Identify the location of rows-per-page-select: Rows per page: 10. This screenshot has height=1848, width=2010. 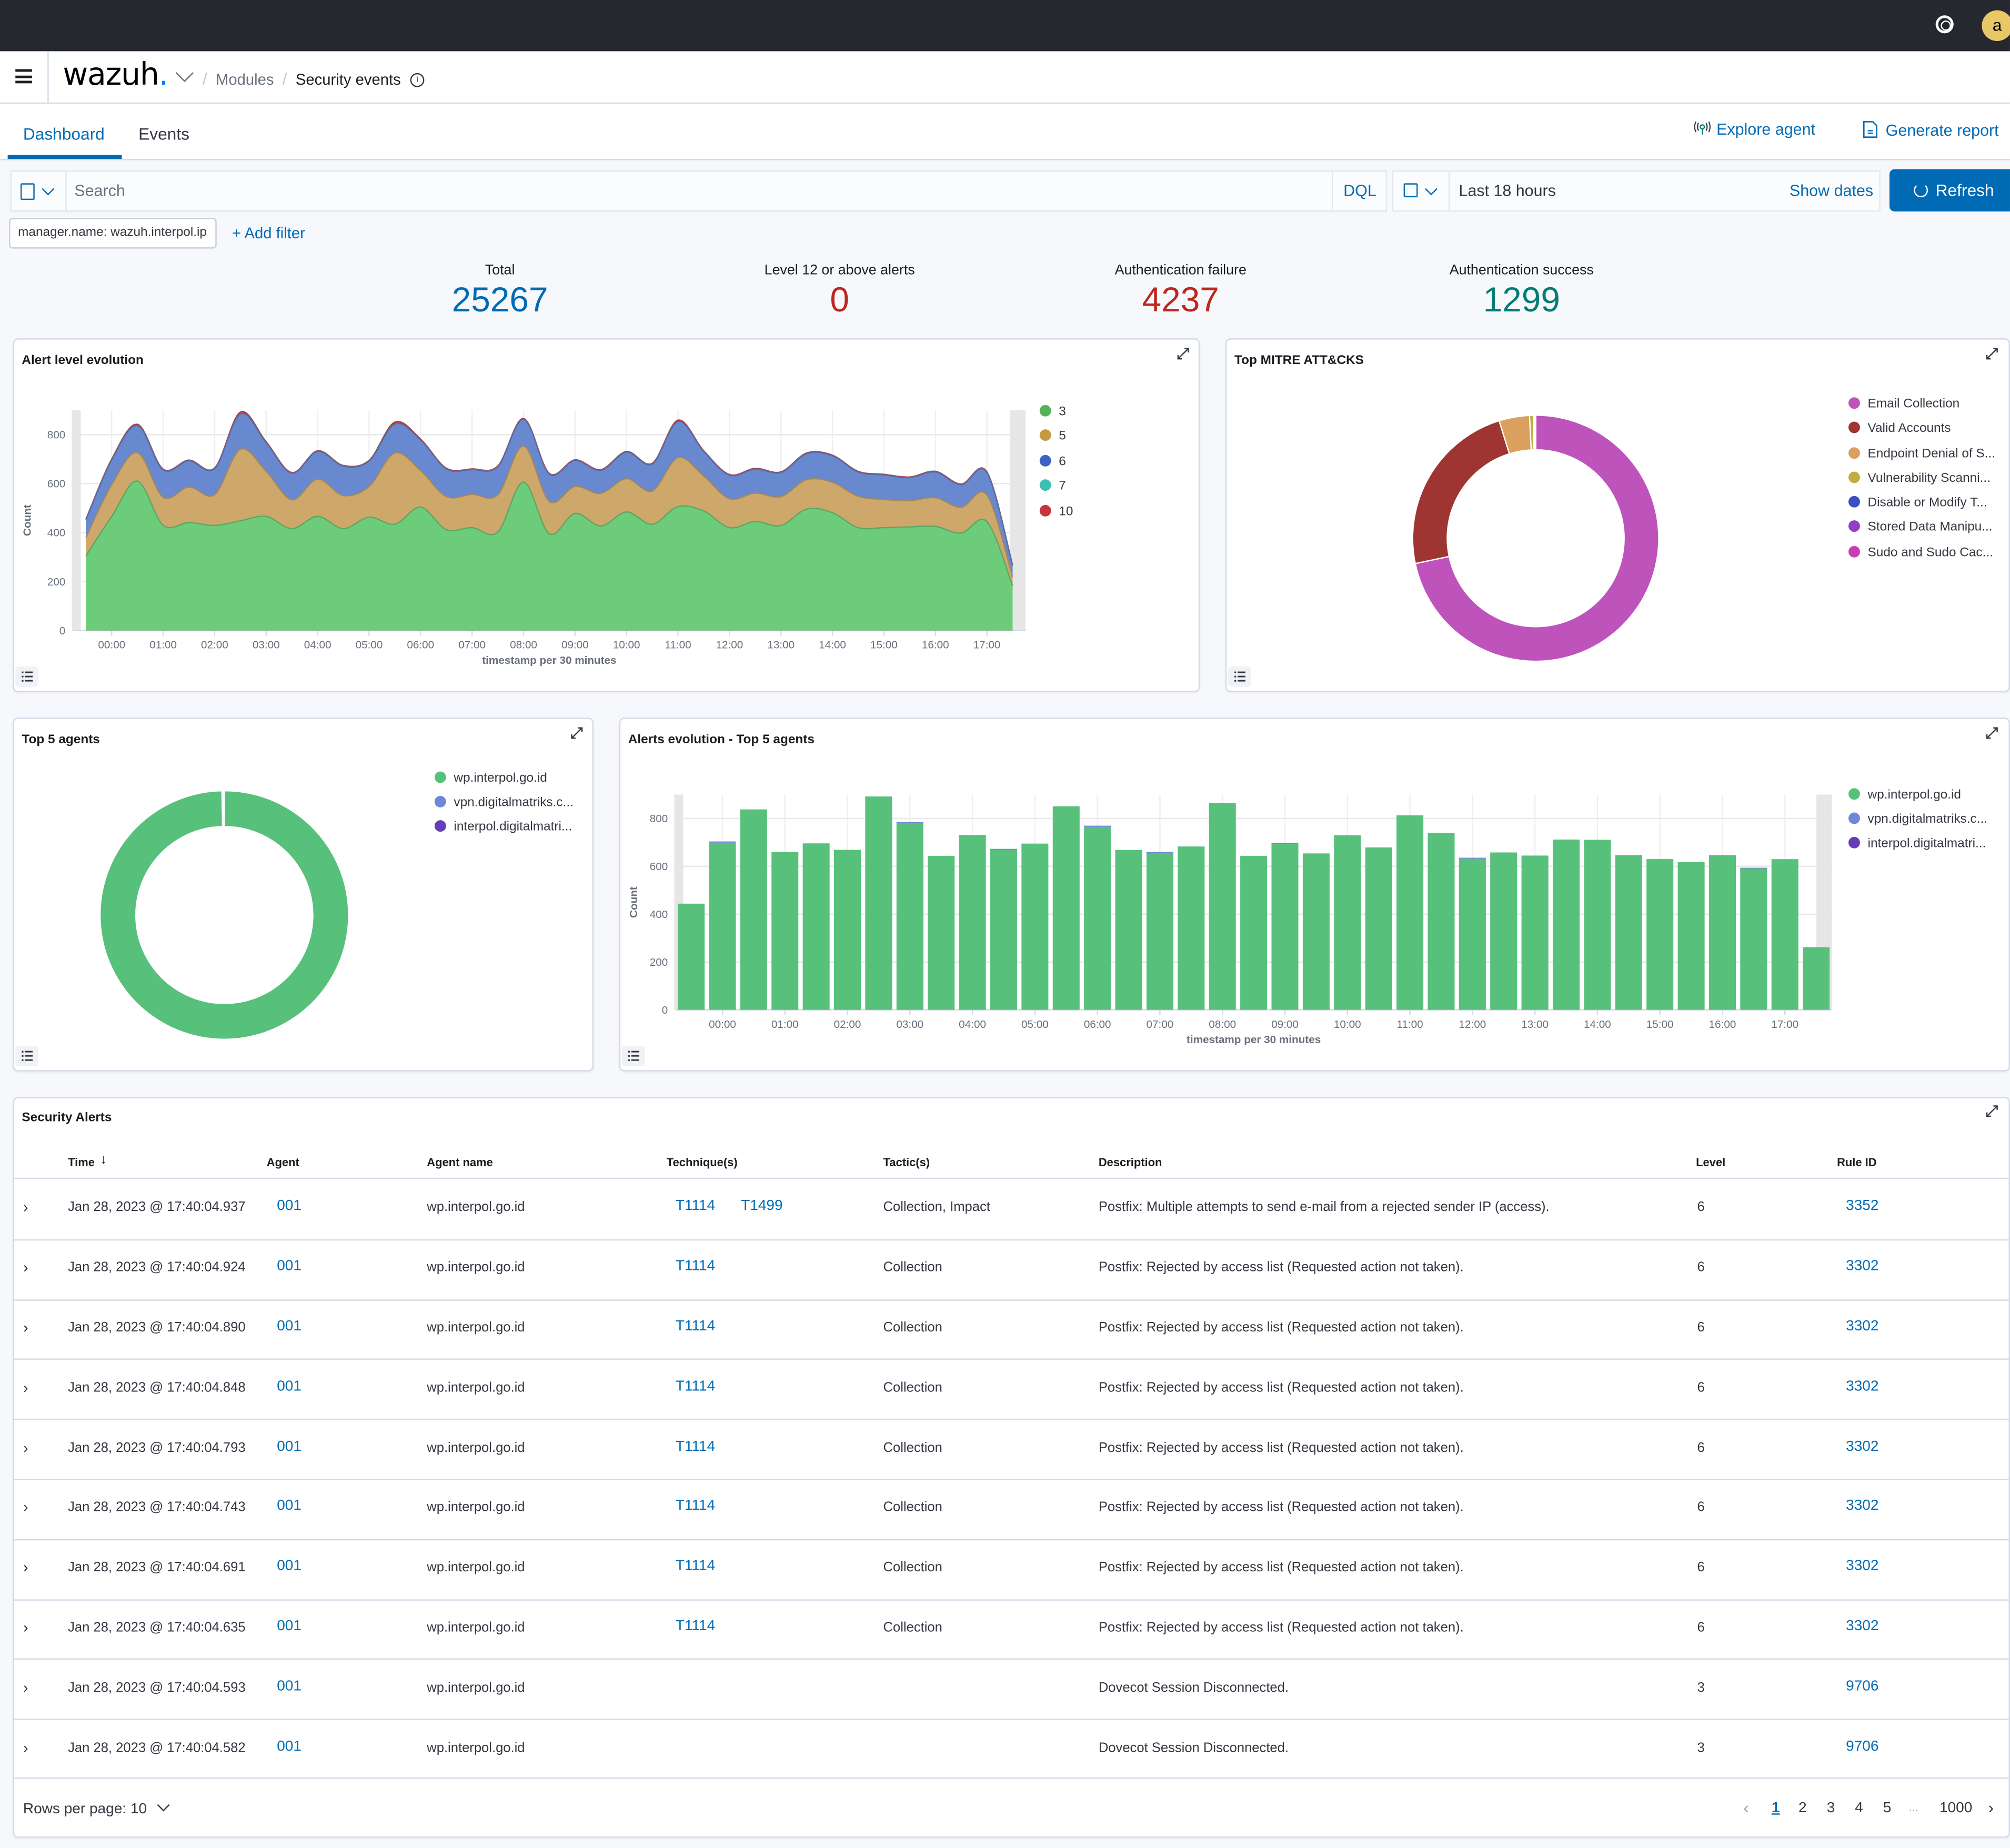
(95, 1809).